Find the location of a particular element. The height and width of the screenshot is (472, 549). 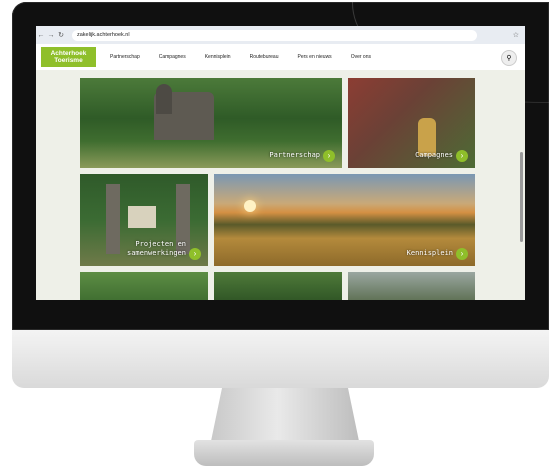

logo-line1: Achterhoek is located at coordinates (68, 53).